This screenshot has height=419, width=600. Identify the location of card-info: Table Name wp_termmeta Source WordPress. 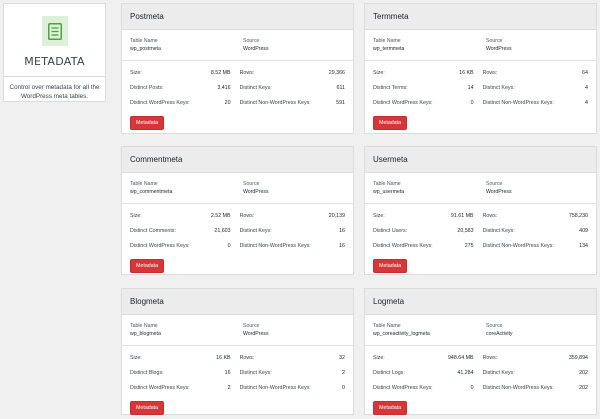
(480, 45).